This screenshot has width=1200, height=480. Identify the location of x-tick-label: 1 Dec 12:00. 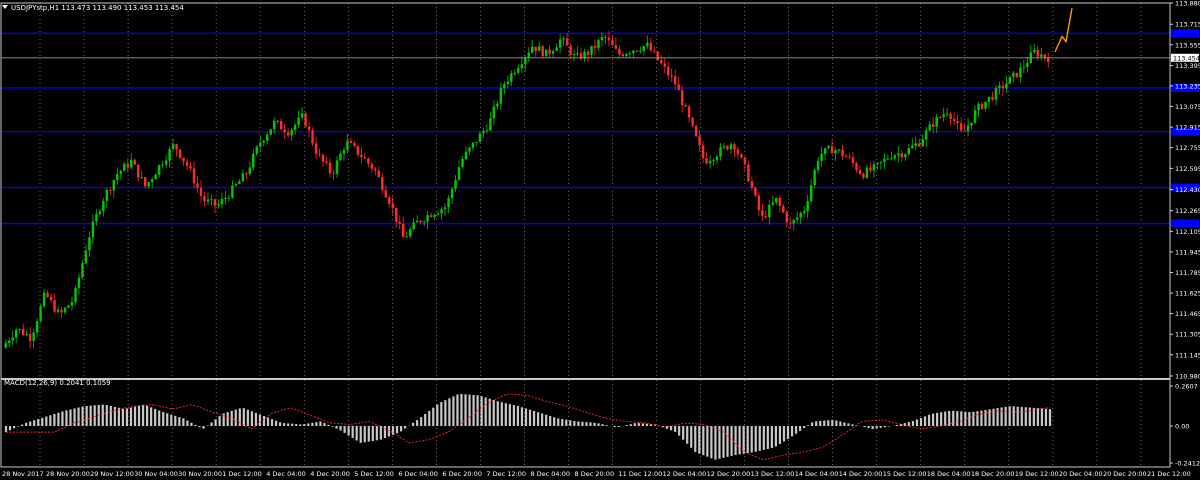
(242, 474).